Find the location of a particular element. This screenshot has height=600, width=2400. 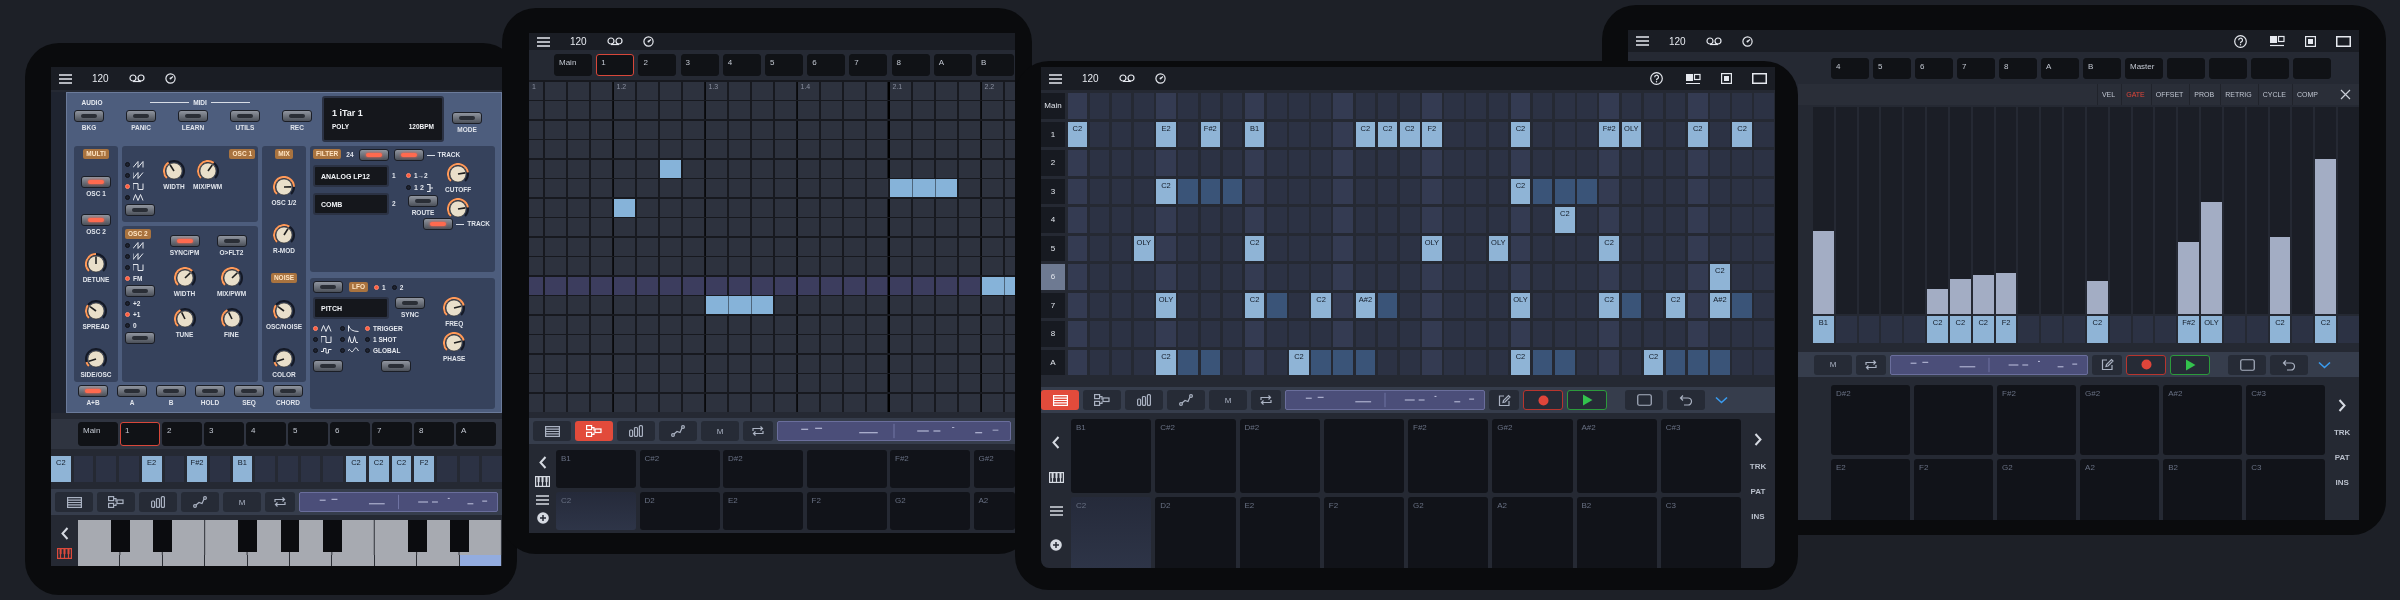

row-label: Main is located at coordinates (1053, 106).